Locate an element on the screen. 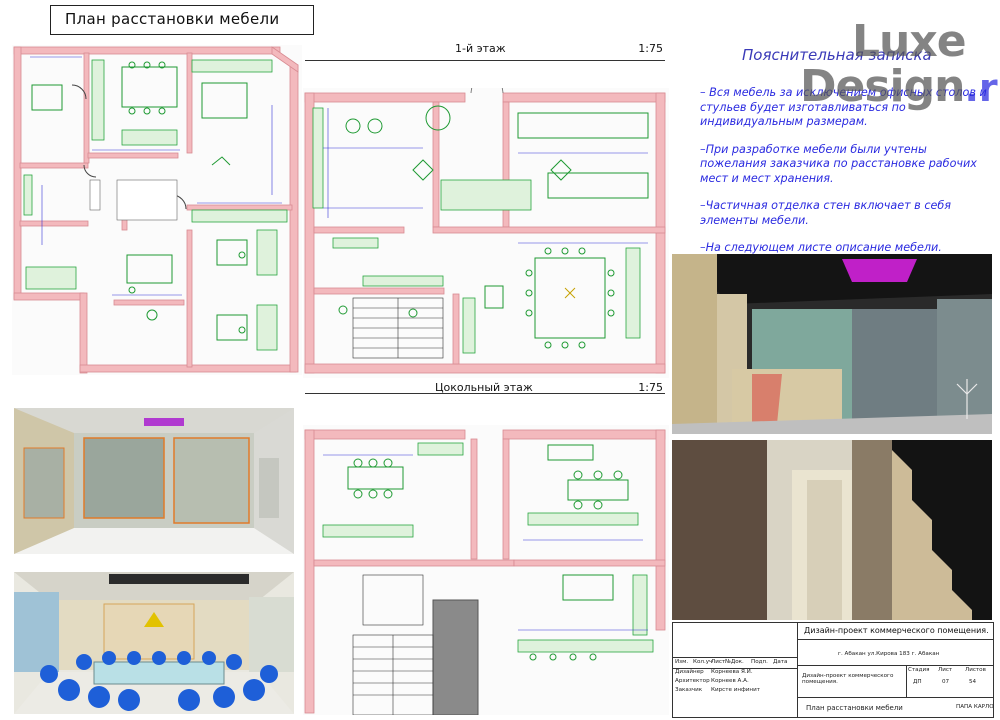 The height and width of the screenshot is (720, 1000). stamp-stage-label: Стадия is located at coordinates (919, 670).